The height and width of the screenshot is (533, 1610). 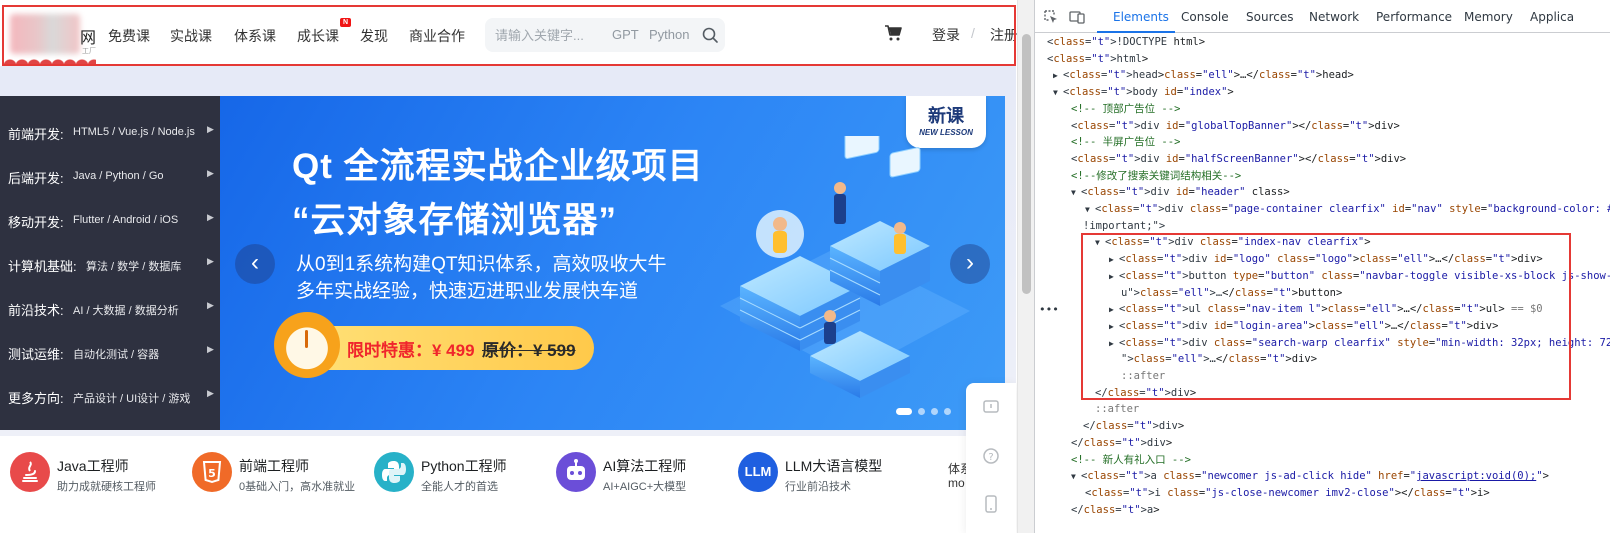 I want to click on alarm-clock-icon, so click(x=307, y=345).